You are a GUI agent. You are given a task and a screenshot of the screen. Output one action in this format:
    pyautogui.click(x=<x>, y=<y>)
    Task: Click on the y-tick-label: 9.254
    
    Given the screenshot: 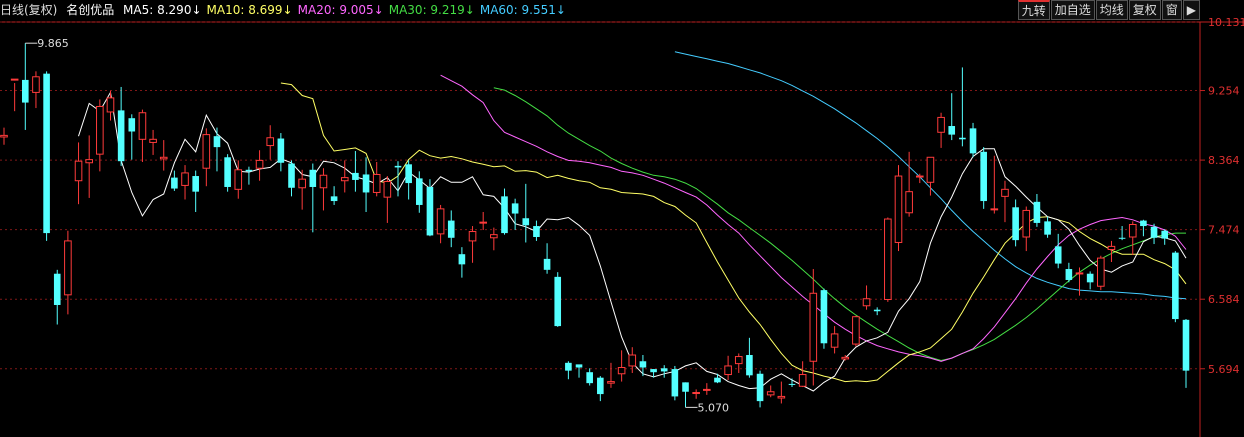 What is the action you would take?
    pyautogui.click(x=1224, y=91)
    